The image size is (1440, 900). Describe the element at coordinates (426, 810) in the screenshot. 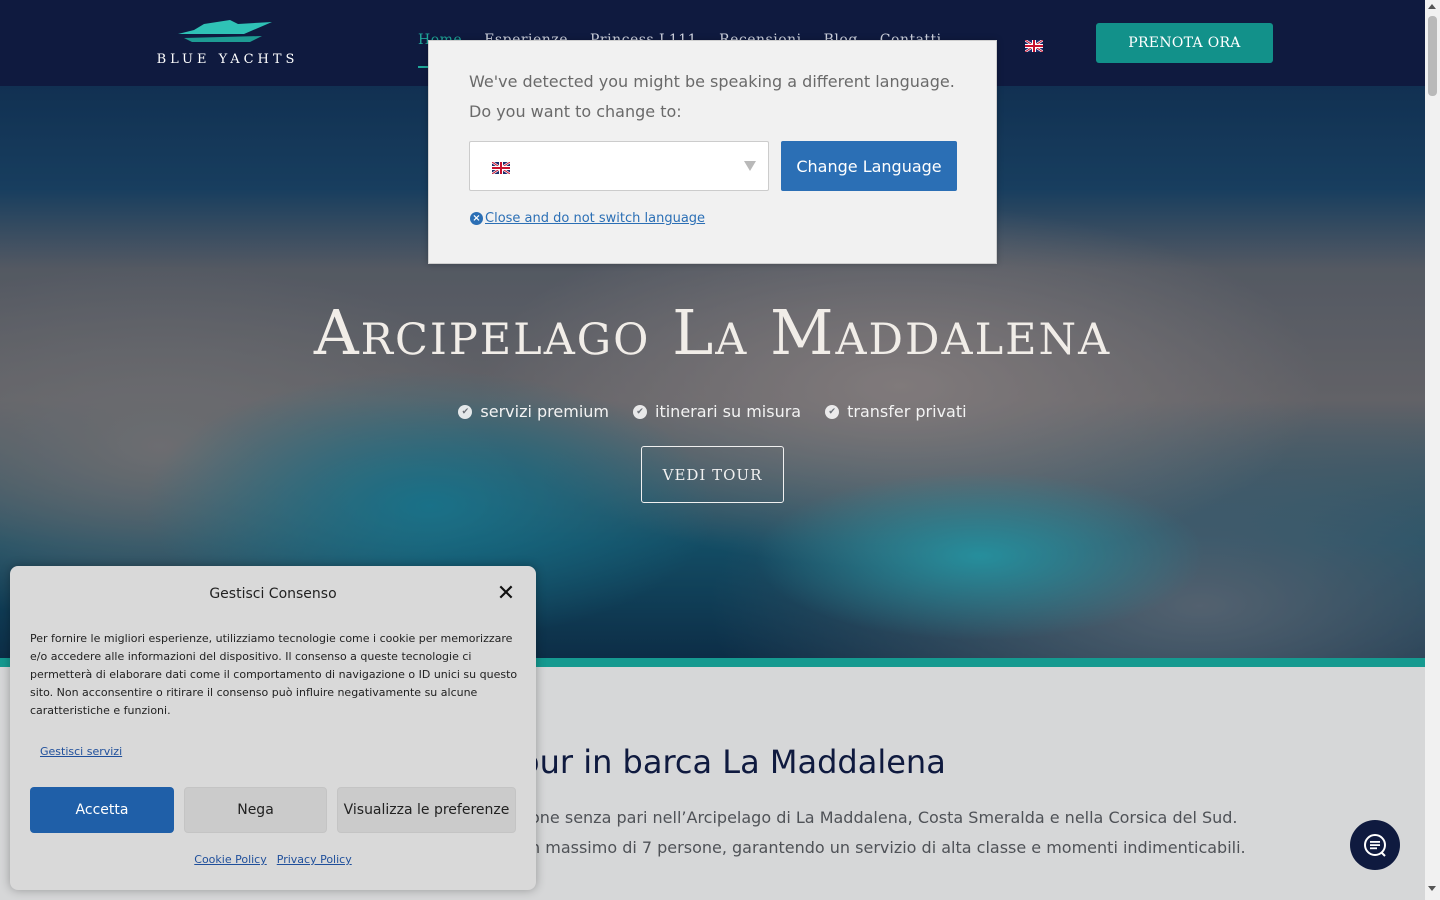

I see `view-preferences-button: Visualizza le preferenze` at that location.